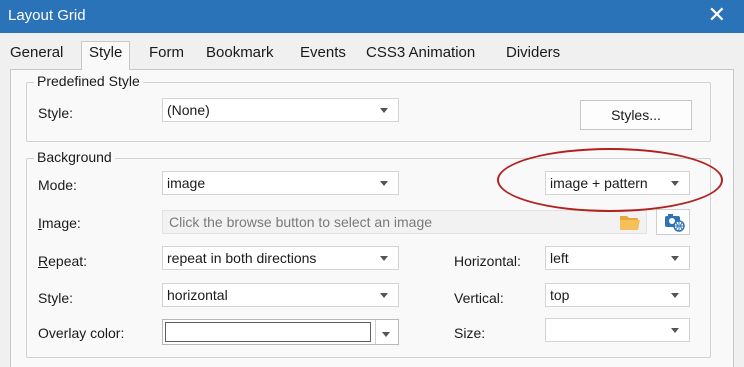 The width and height of the screenshot is (744, 367). What do you see at coordinates (57, 185) in the screenshot?
I see `mode-label: Mode:` at bounding box center [57, 185].